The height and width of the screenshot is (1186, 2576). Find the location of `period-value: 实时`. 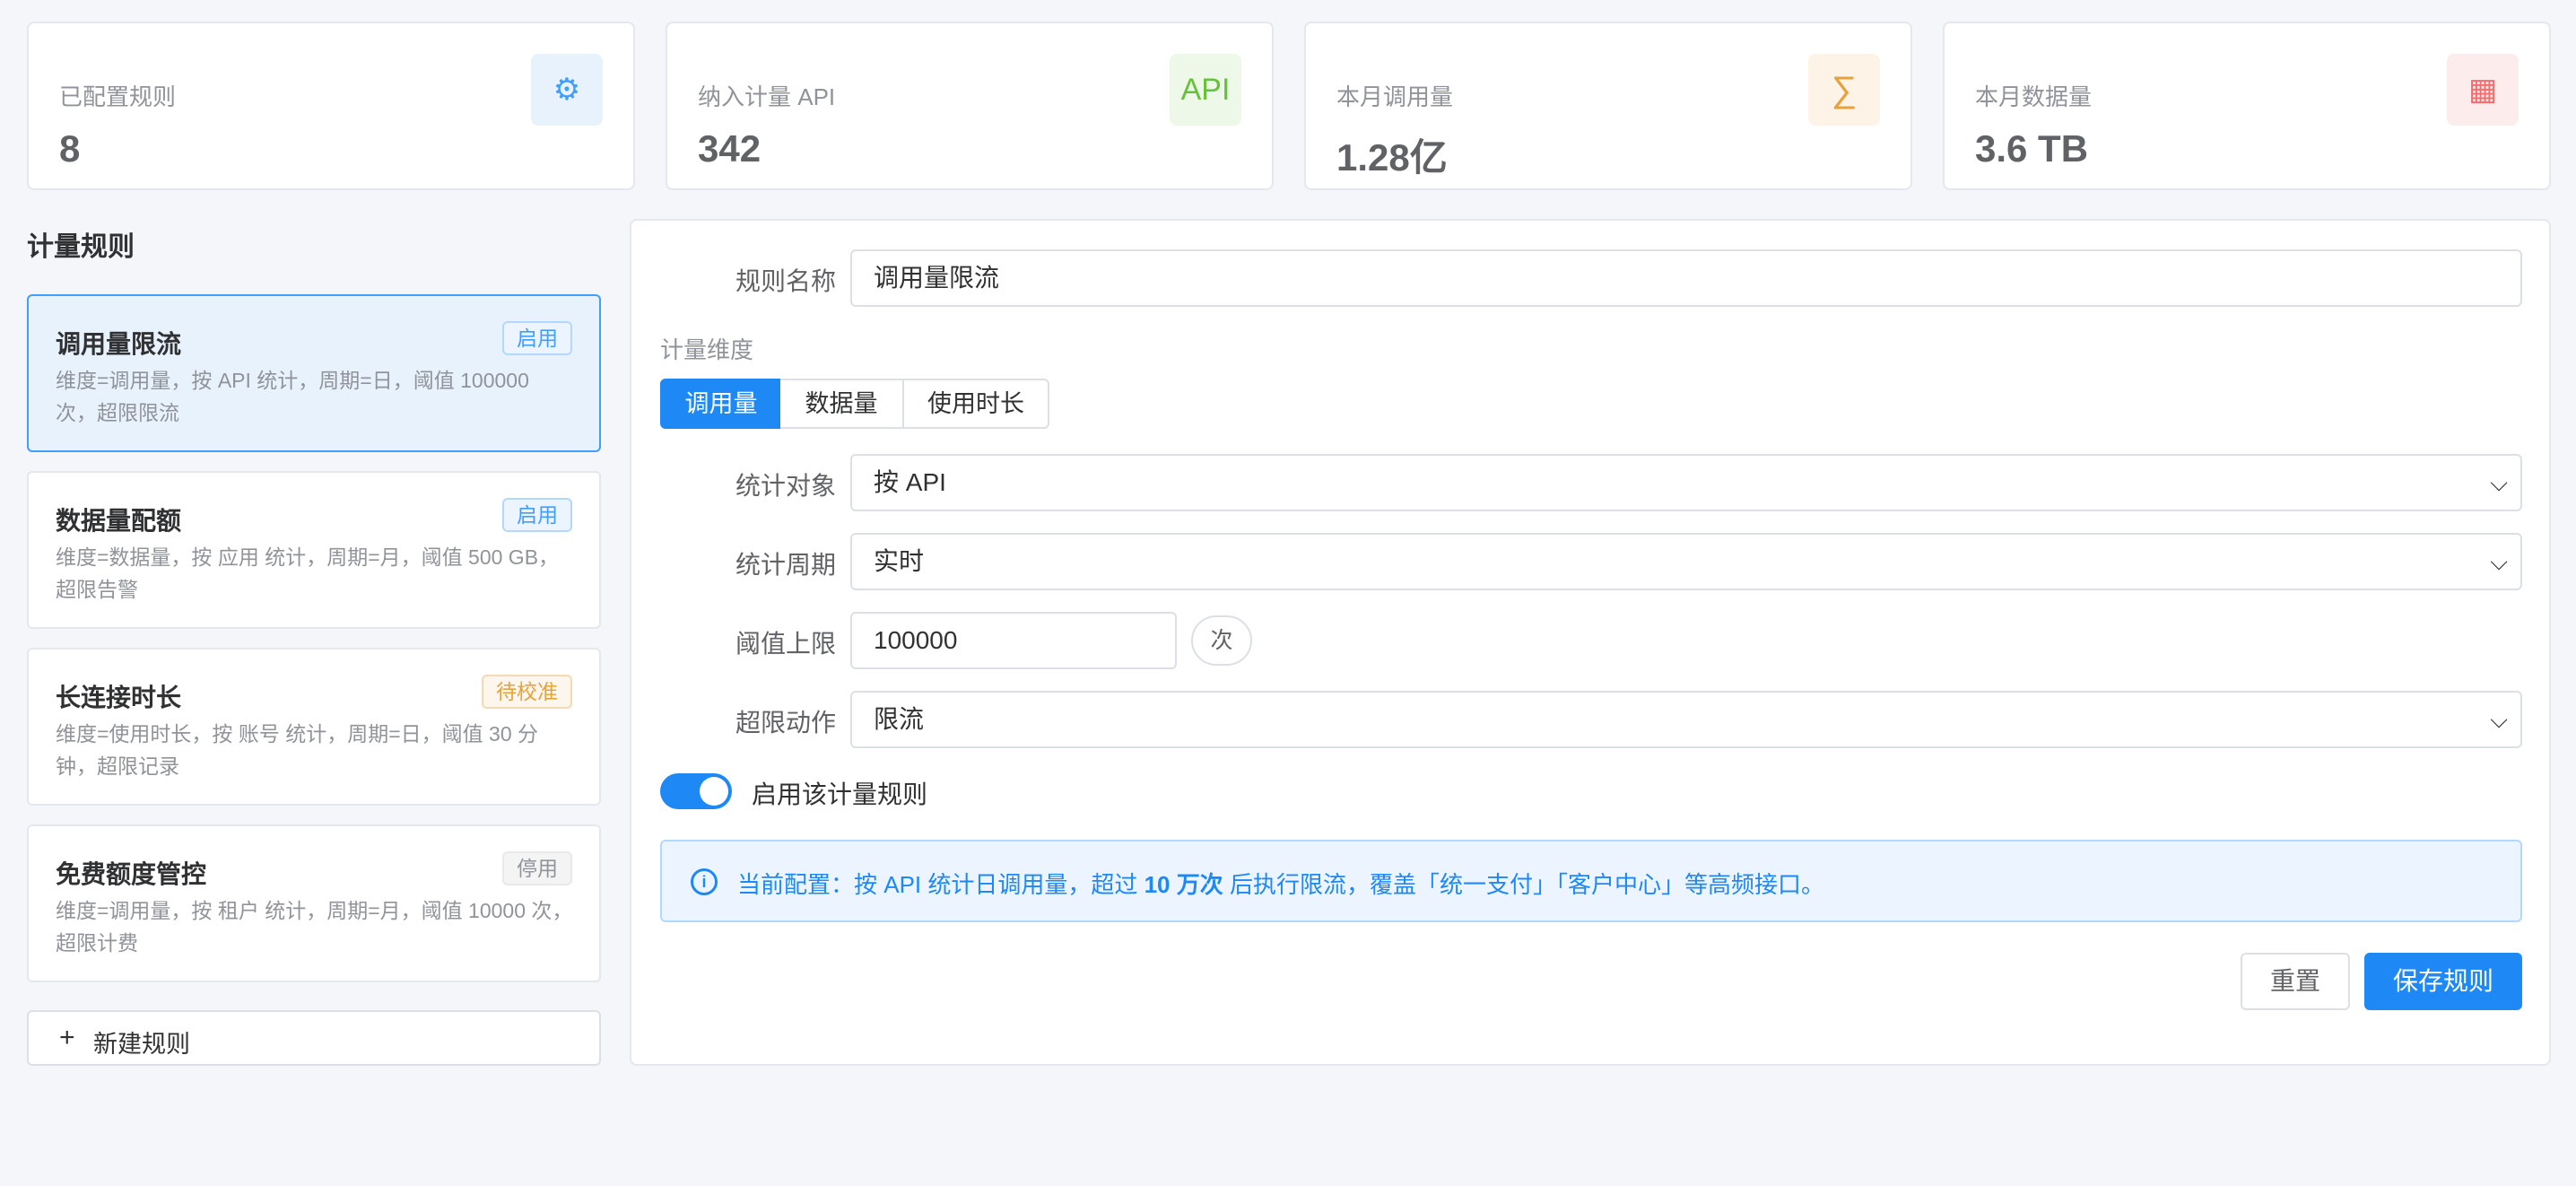

period-value: 实时 is located at coordinates (899, 561).